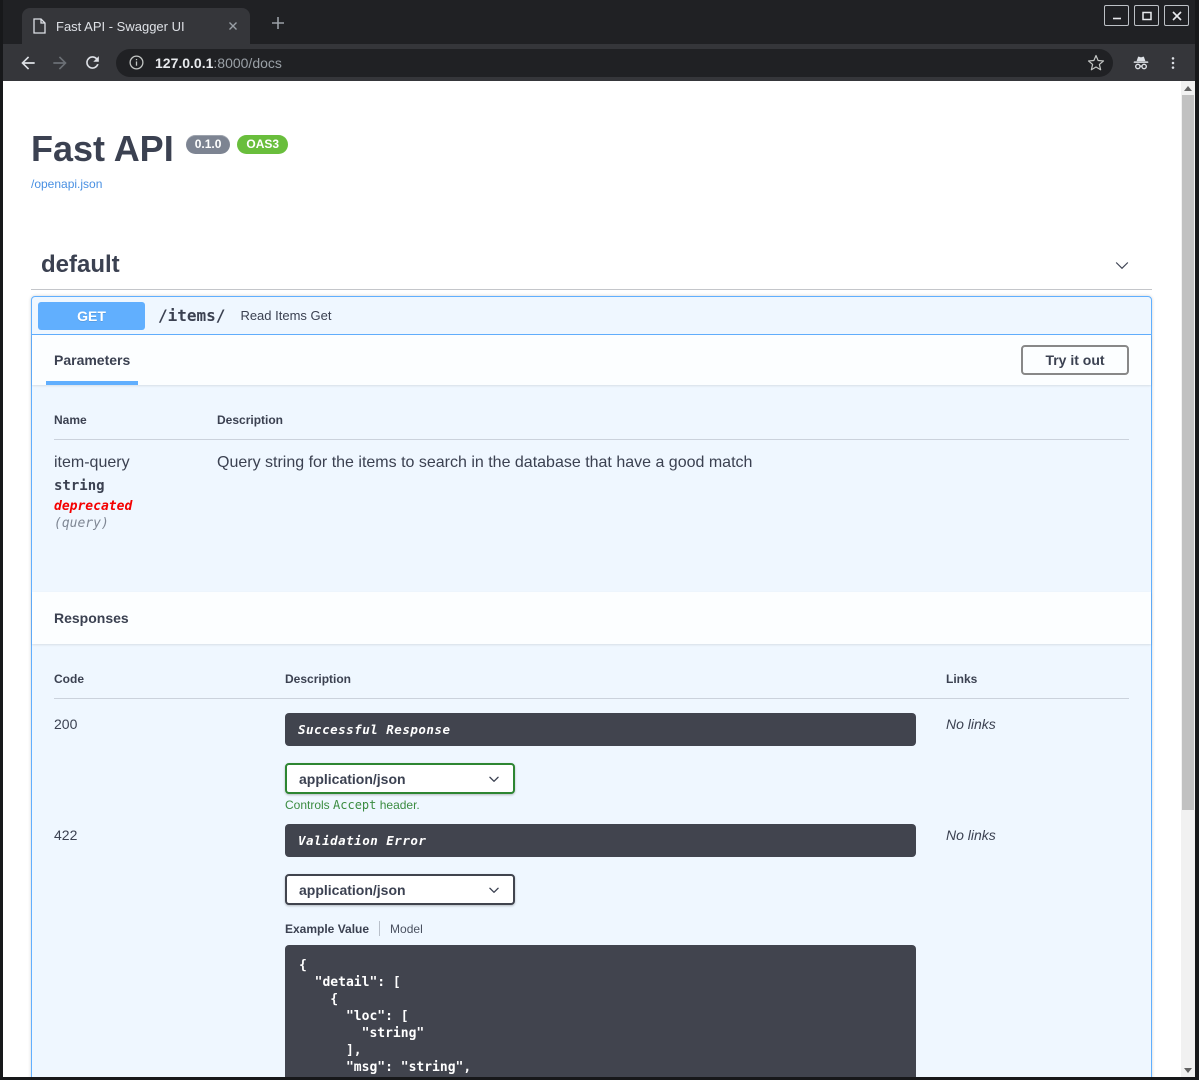 The image size is (1199, 1080). I want to click on tab-model: Model, so click(406, 929).